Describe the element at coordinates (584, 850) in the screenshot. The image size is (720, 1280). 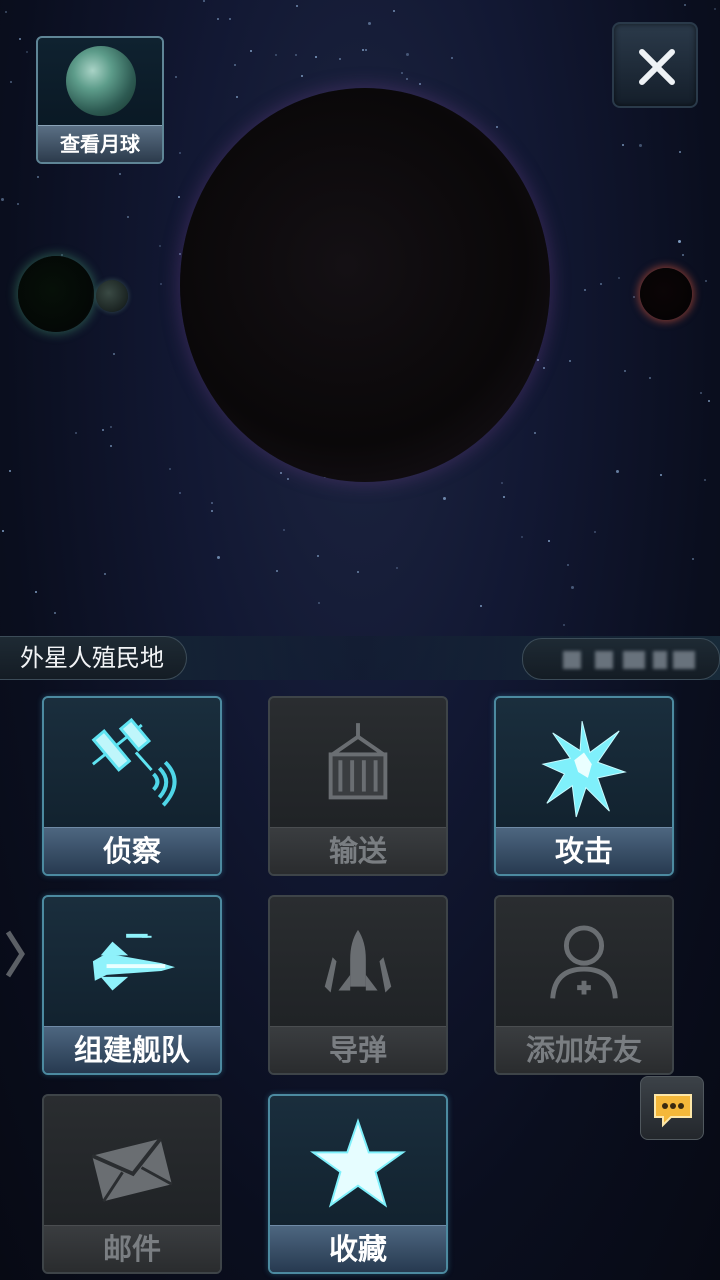
I see `action-label: 攻击` at that location.